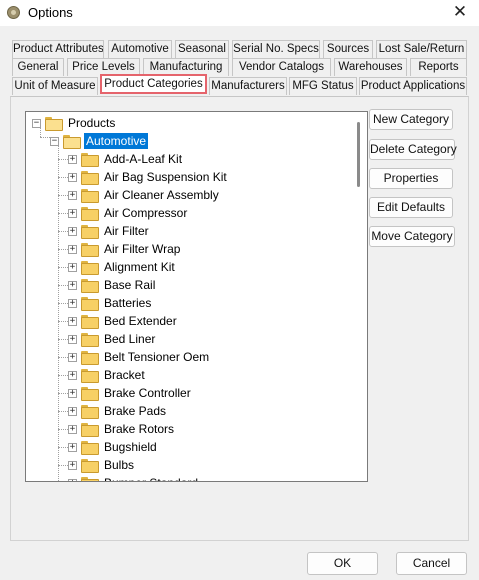 Image resolution: width=479 pixels, height=580 pixels. Describe the element at coordinates (413, 86) in the screenshot. I see `tab-product-applications: Product Applications` at that location.